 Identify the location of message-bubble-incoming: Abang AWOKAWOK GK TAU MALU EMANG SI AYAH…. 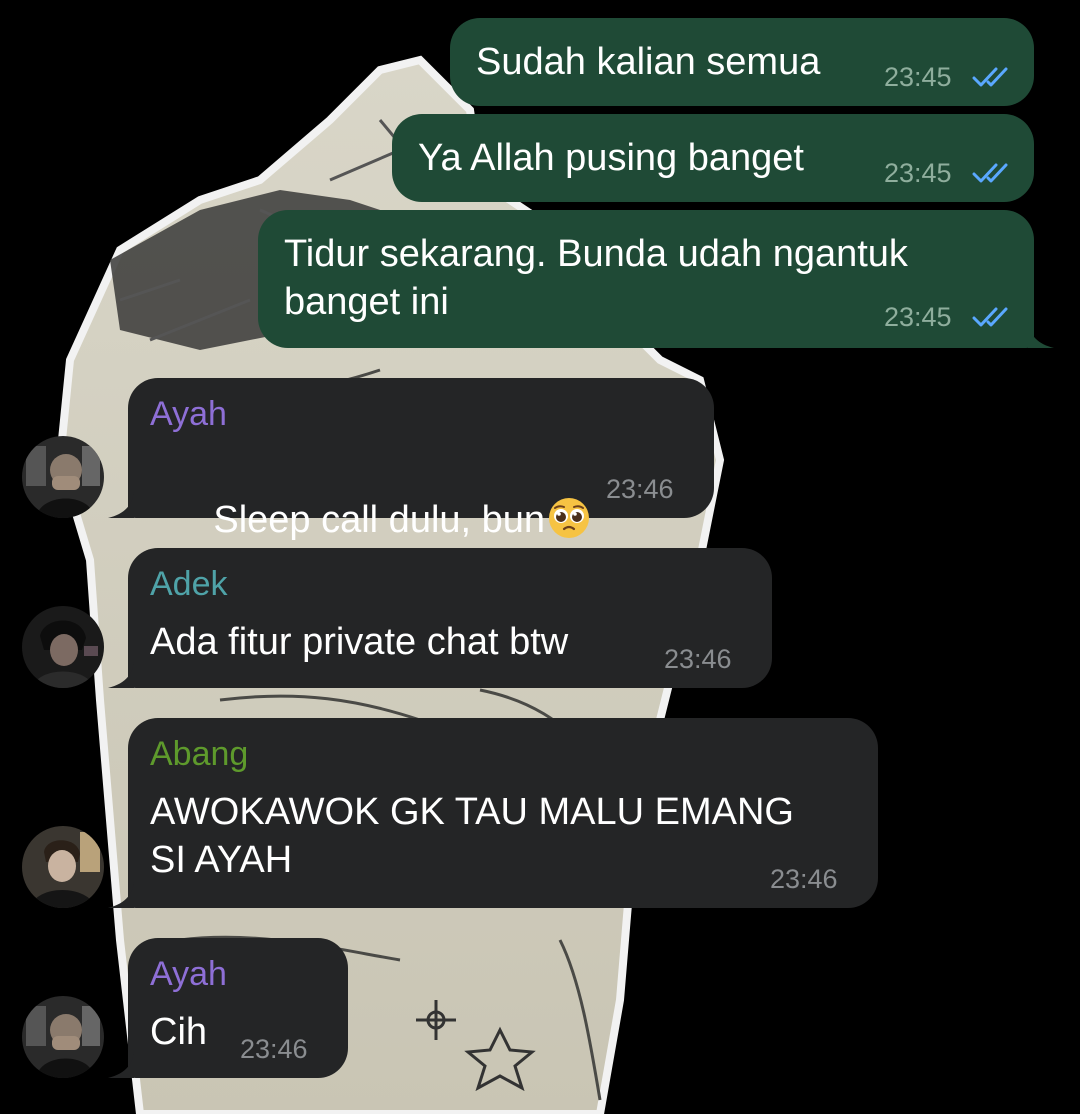
(493, 813).